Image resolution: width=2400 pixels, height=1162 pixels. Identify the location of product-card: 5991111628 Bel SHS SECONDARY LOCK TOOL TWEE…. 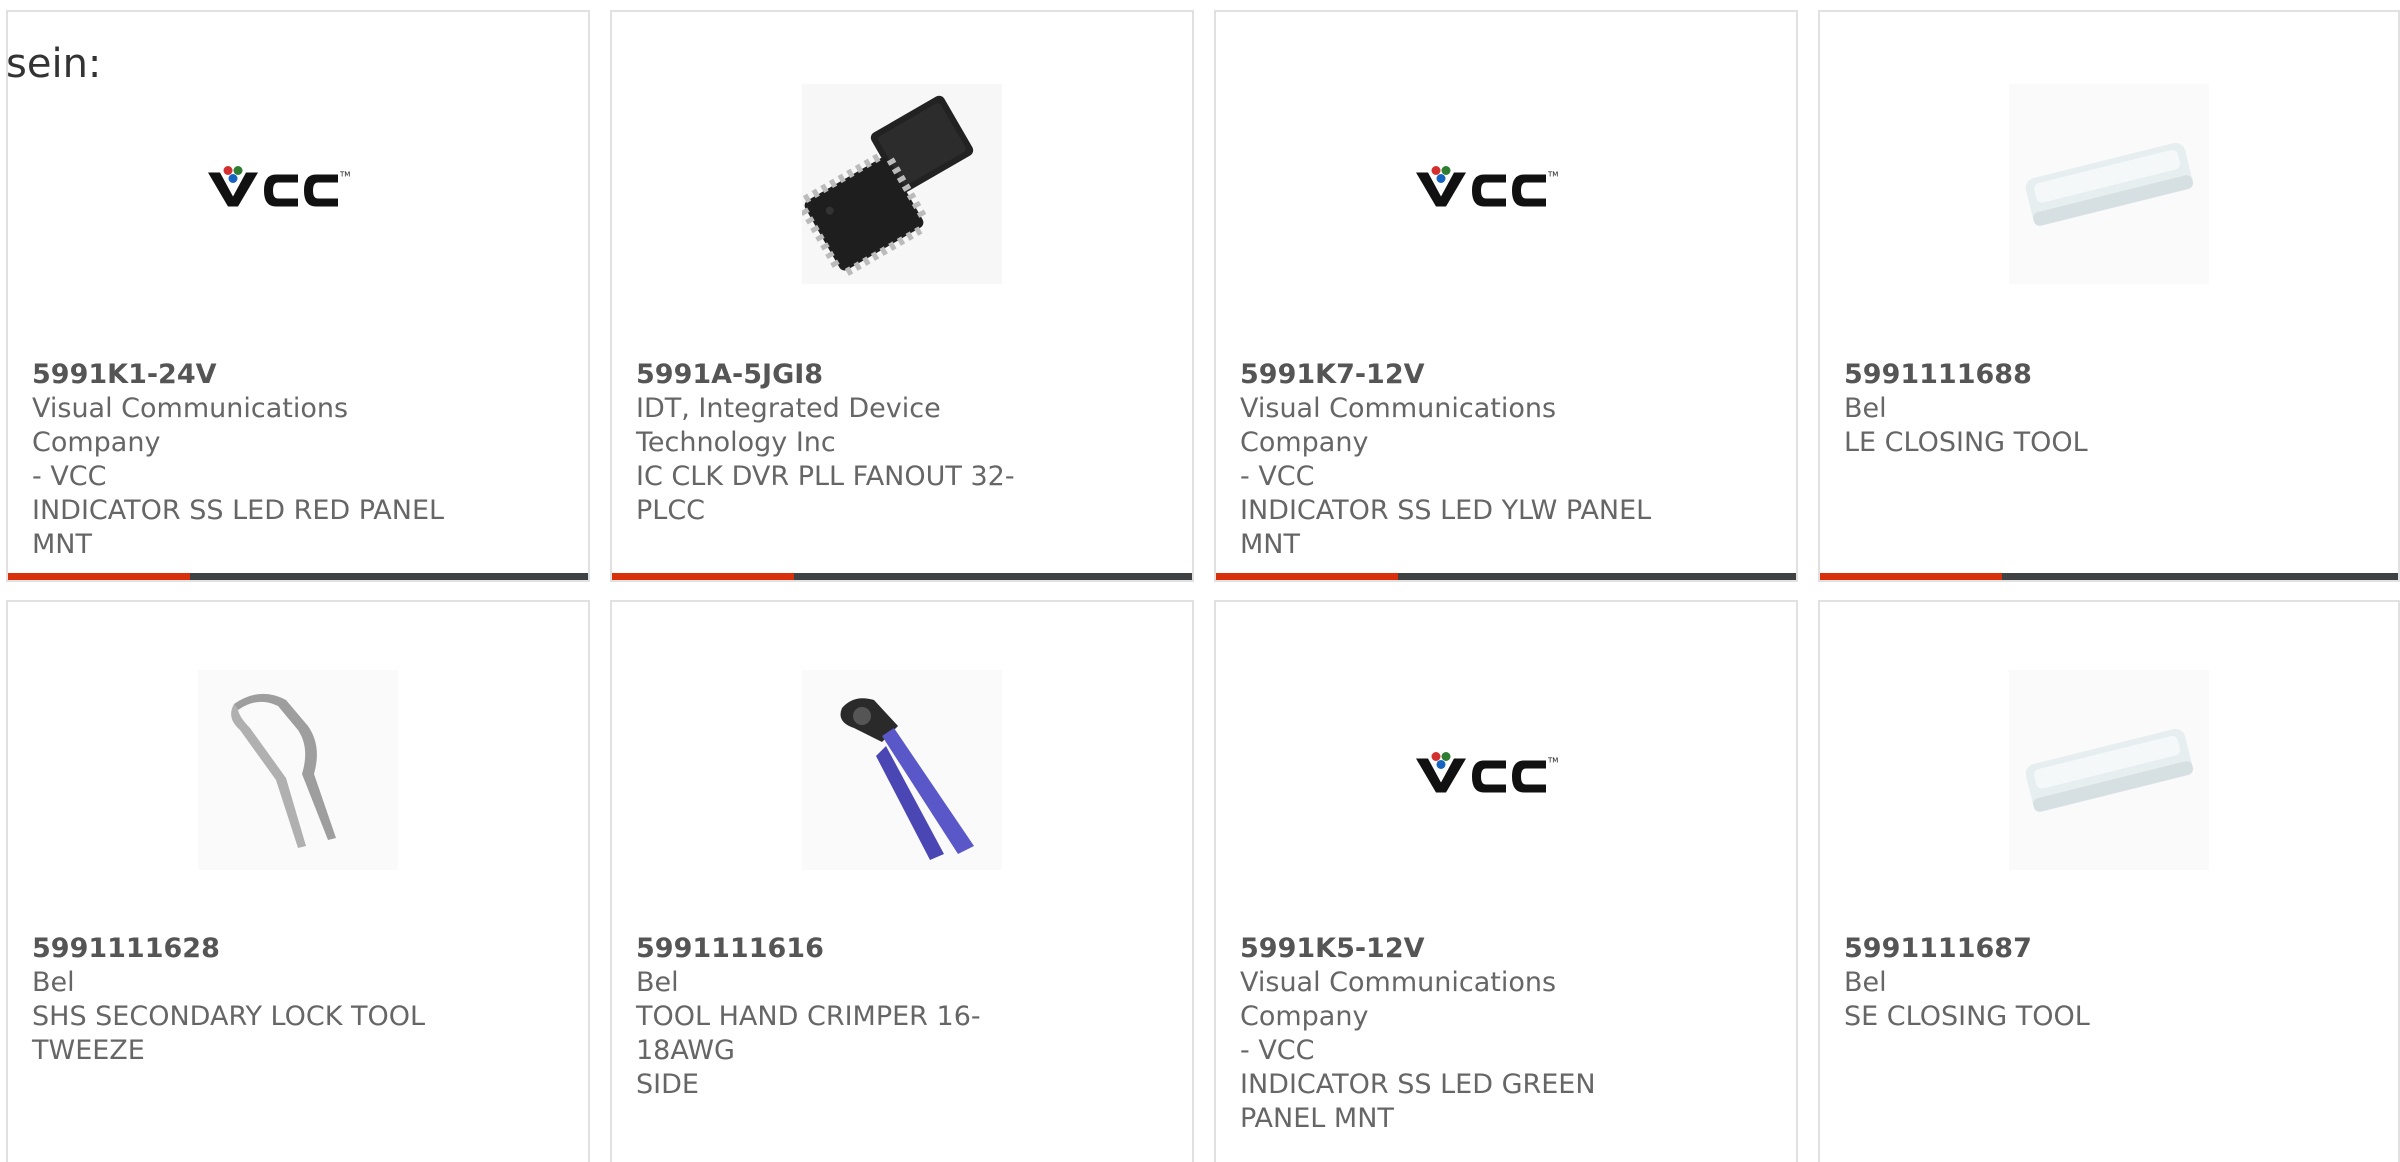
(298, 881).